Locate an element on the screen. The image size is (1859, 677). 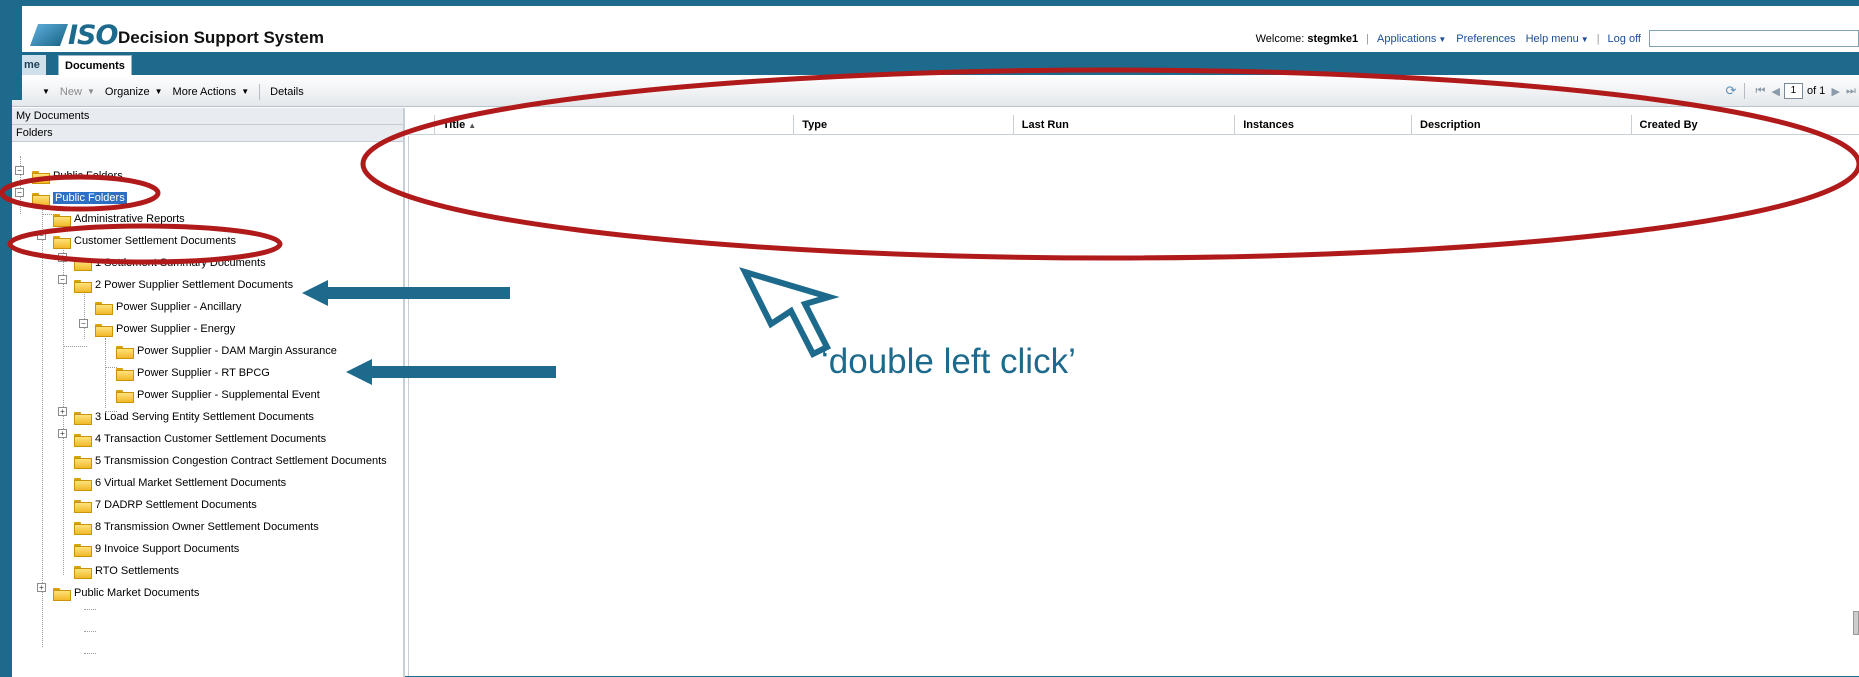
logo: ISO is located at coordinates (73, 35).